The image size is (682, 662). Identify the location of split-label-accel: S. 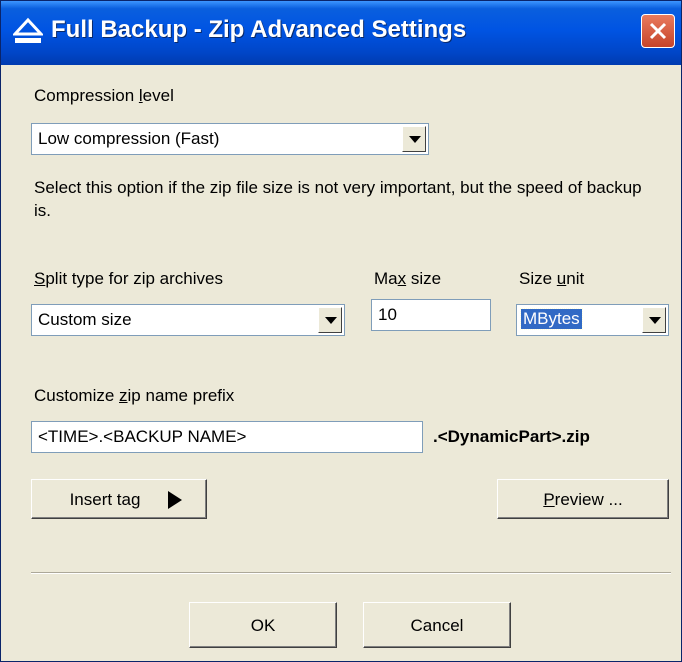
(40, 278).